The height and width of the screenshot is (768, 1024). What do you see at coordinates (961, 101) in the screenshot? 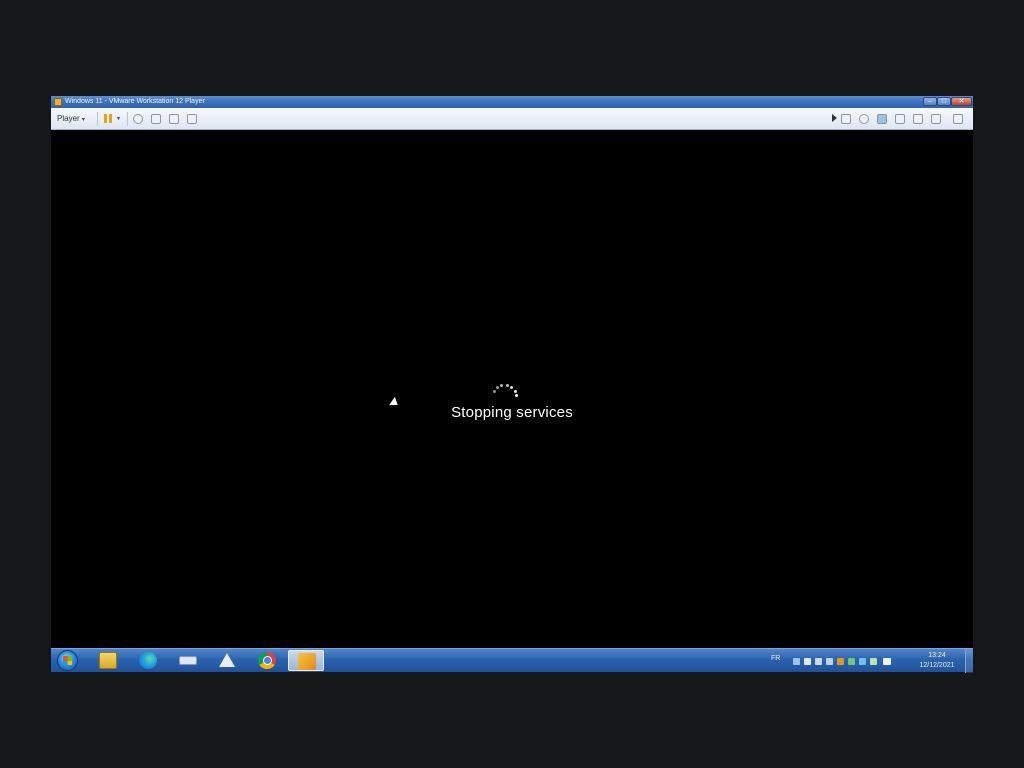
I see `close-button: ✕` at bounding box center [961, 101].